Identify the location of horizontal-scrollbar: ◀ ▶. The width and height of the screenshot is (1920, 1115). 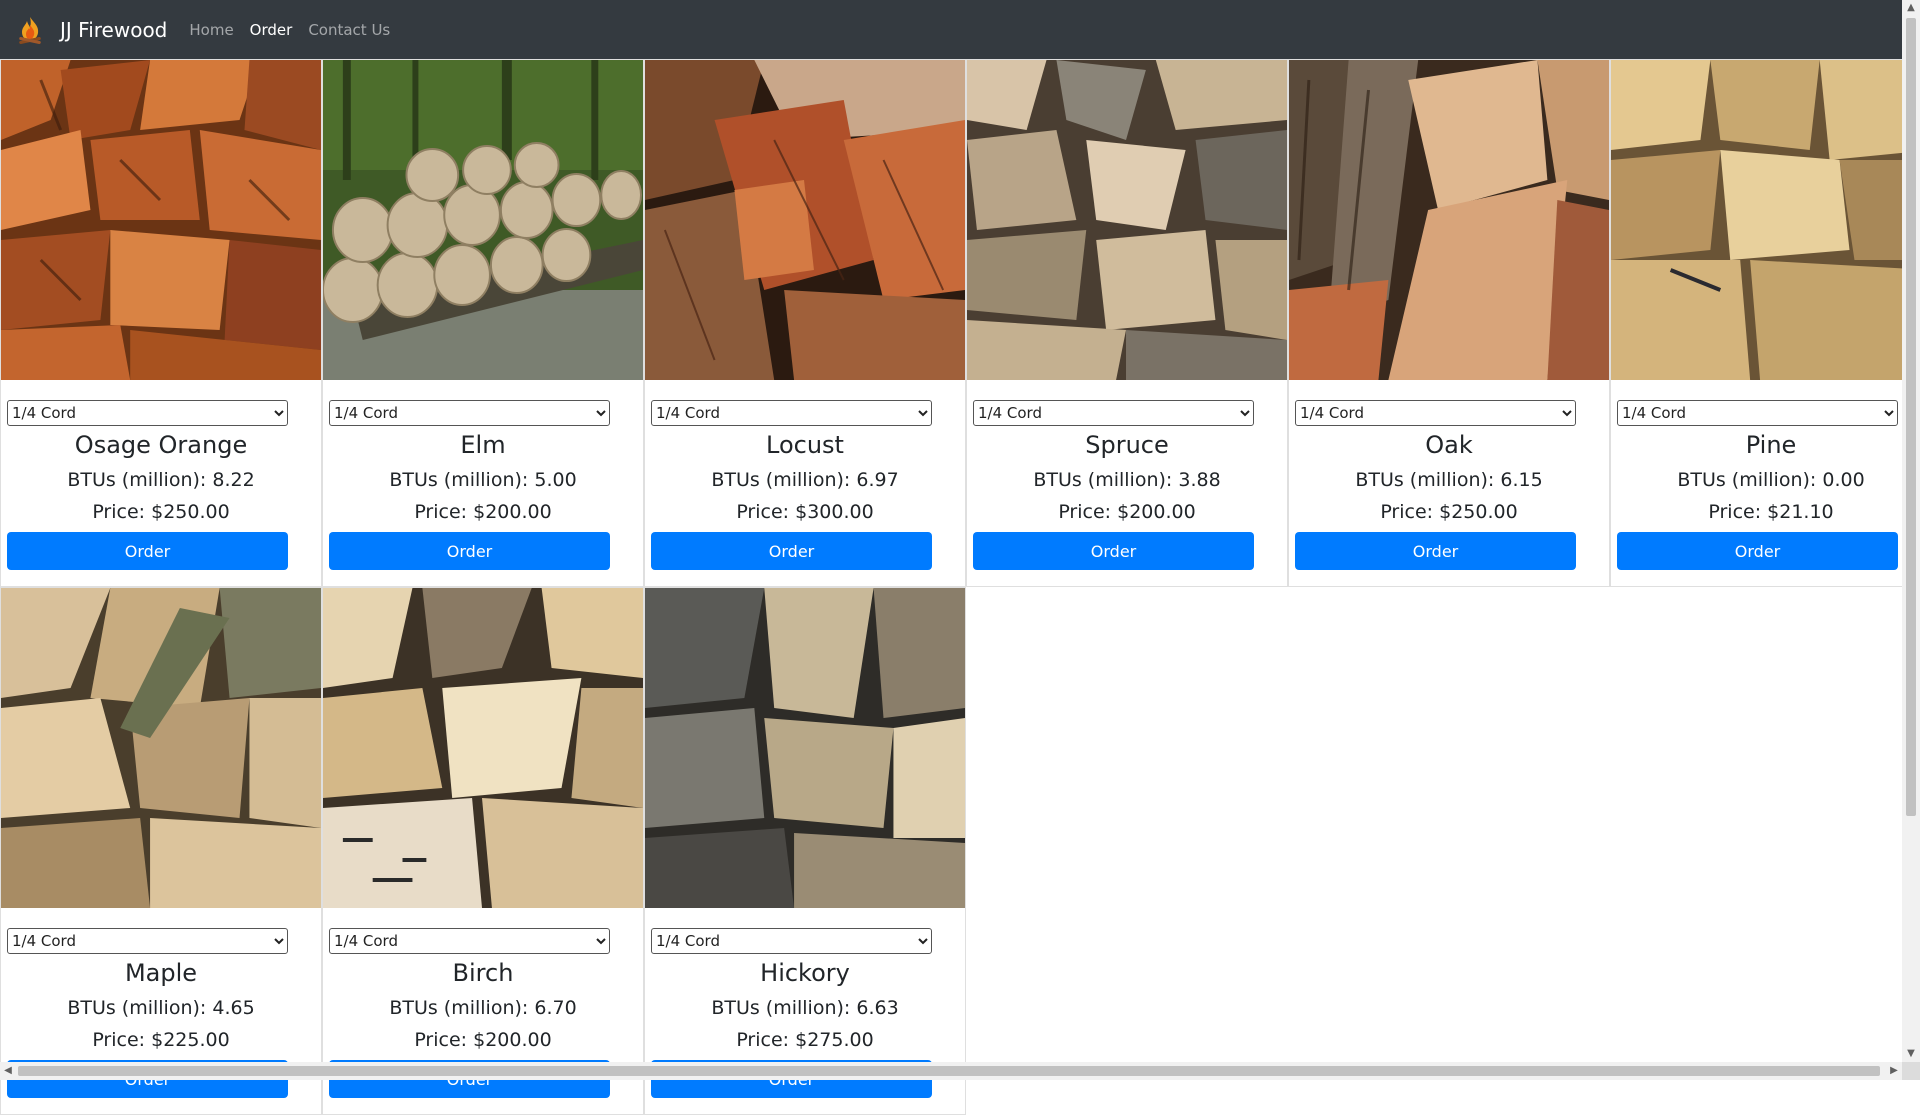
(951, 1071).